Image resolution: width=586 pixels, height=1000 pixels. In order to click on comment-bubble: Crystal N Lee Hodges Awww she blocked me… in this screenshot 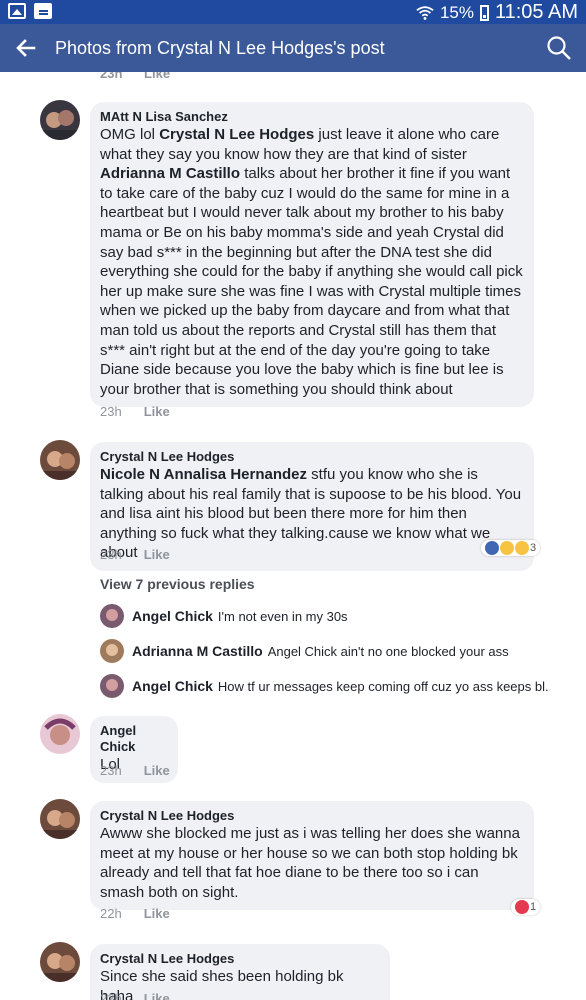, I will do `click(312, 856)`.